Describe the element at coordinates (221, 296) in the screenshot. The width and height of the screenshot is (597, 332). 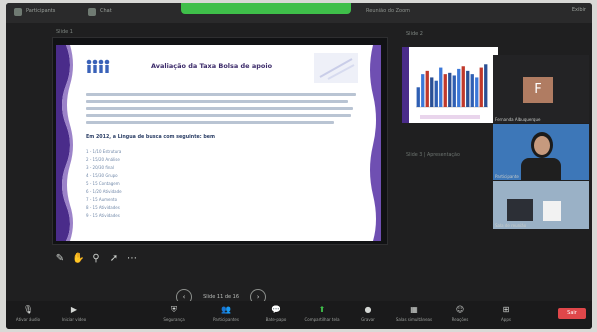
I see `page-indicator: Slide 11 de 16` at that location.